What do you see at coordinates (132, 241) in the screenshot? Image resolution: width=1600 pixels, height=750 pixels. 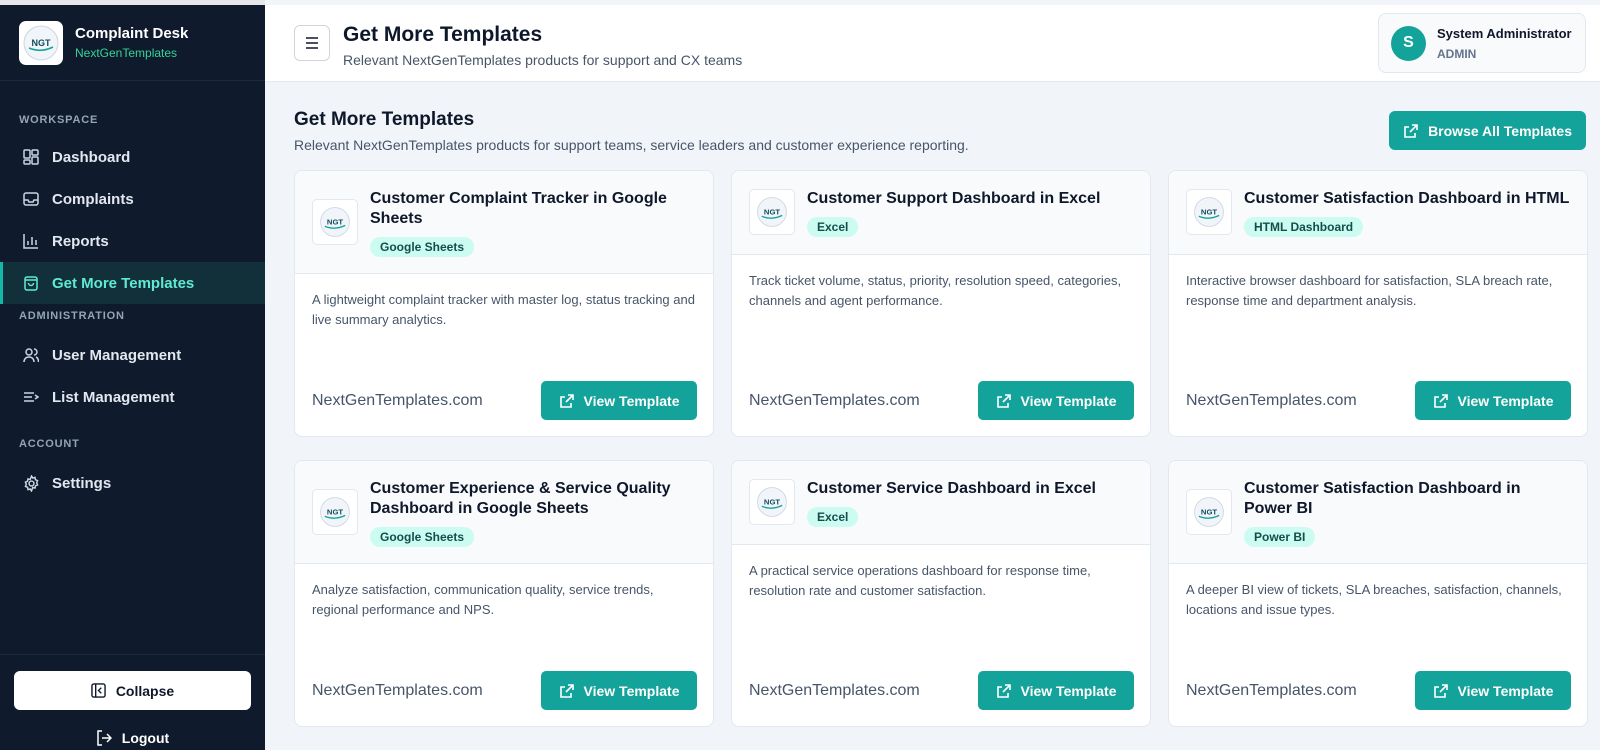 I see `sidebar-item-reports: Reports` at bounding box center [132, 241].